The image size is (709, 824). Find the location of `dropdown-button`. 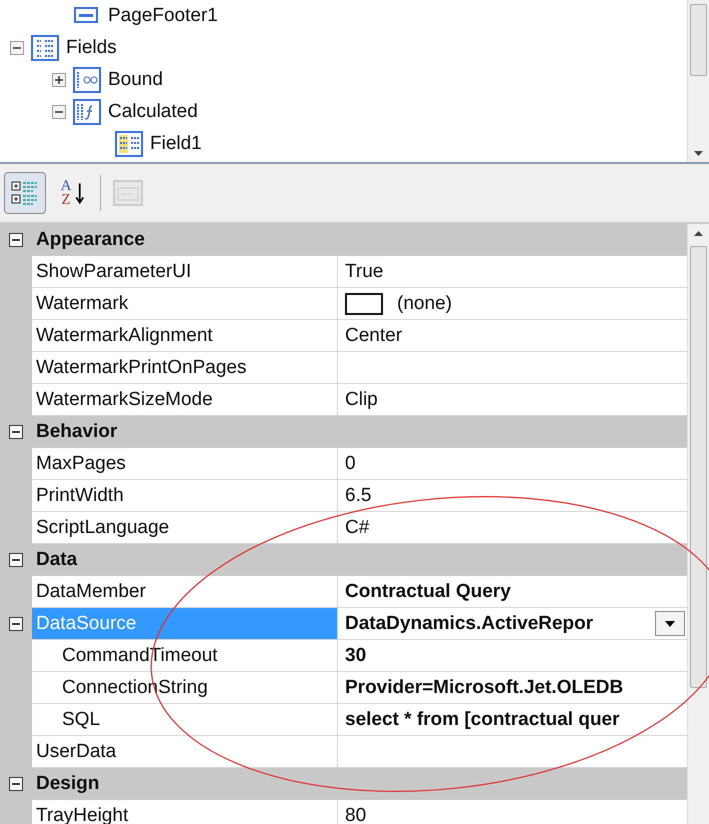

dropdown-button is located at coordinates (670, 623).